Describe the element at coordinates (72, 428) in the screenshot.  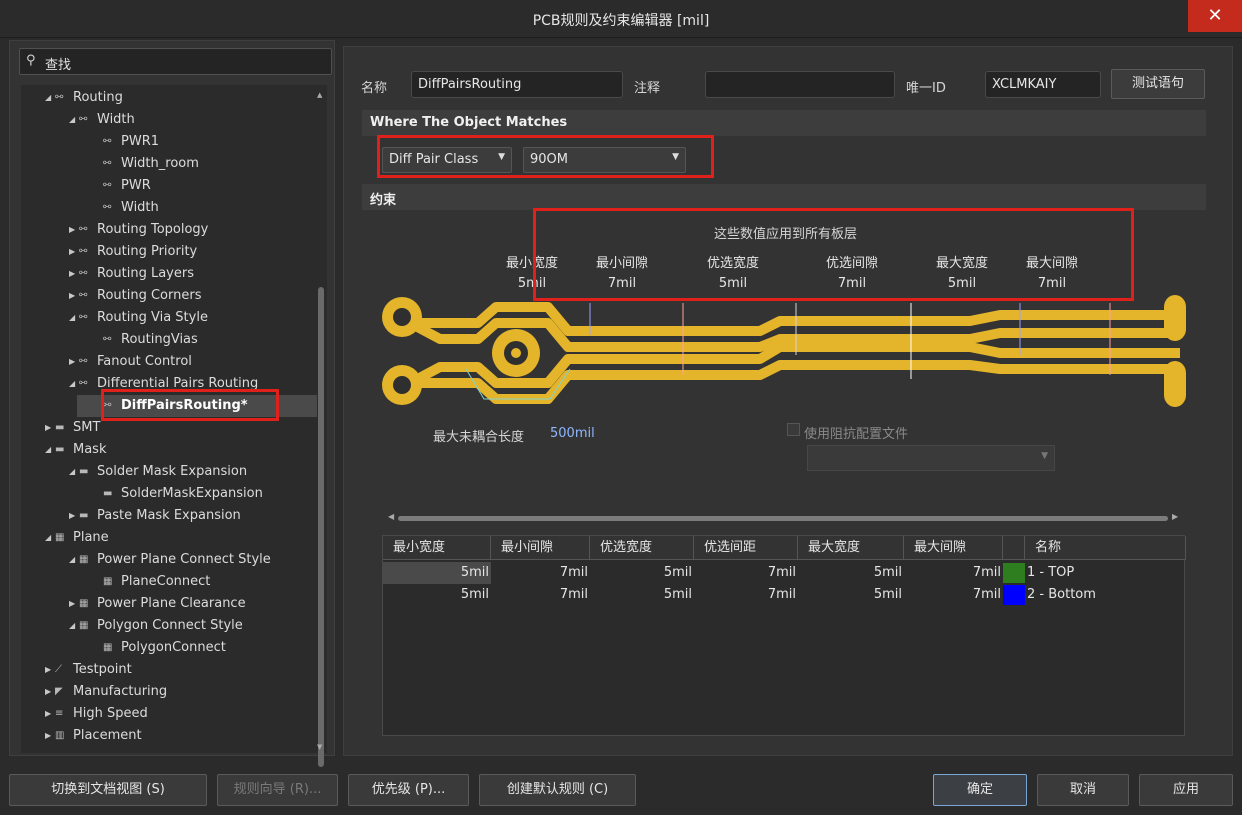
I see `tree-item: ▶ ▬ SMT` at that location.